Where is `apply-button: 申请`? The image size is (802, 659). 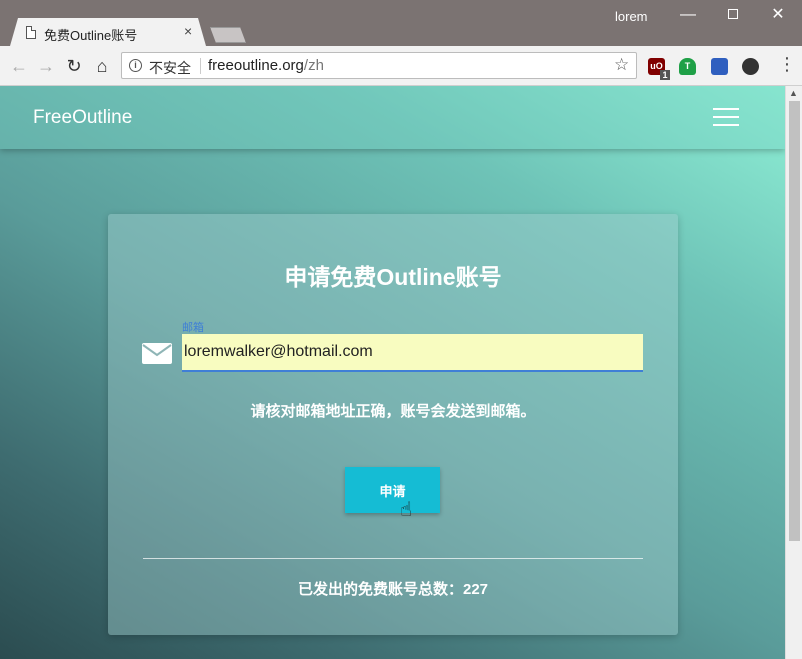 apply-button: 申请 is located at coordinates (392, 490).